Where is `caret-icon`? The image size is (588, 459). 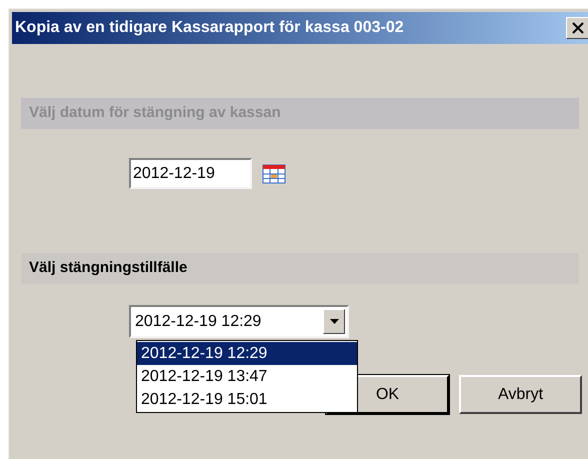 caret-icon is located at coordinates (334, 321).